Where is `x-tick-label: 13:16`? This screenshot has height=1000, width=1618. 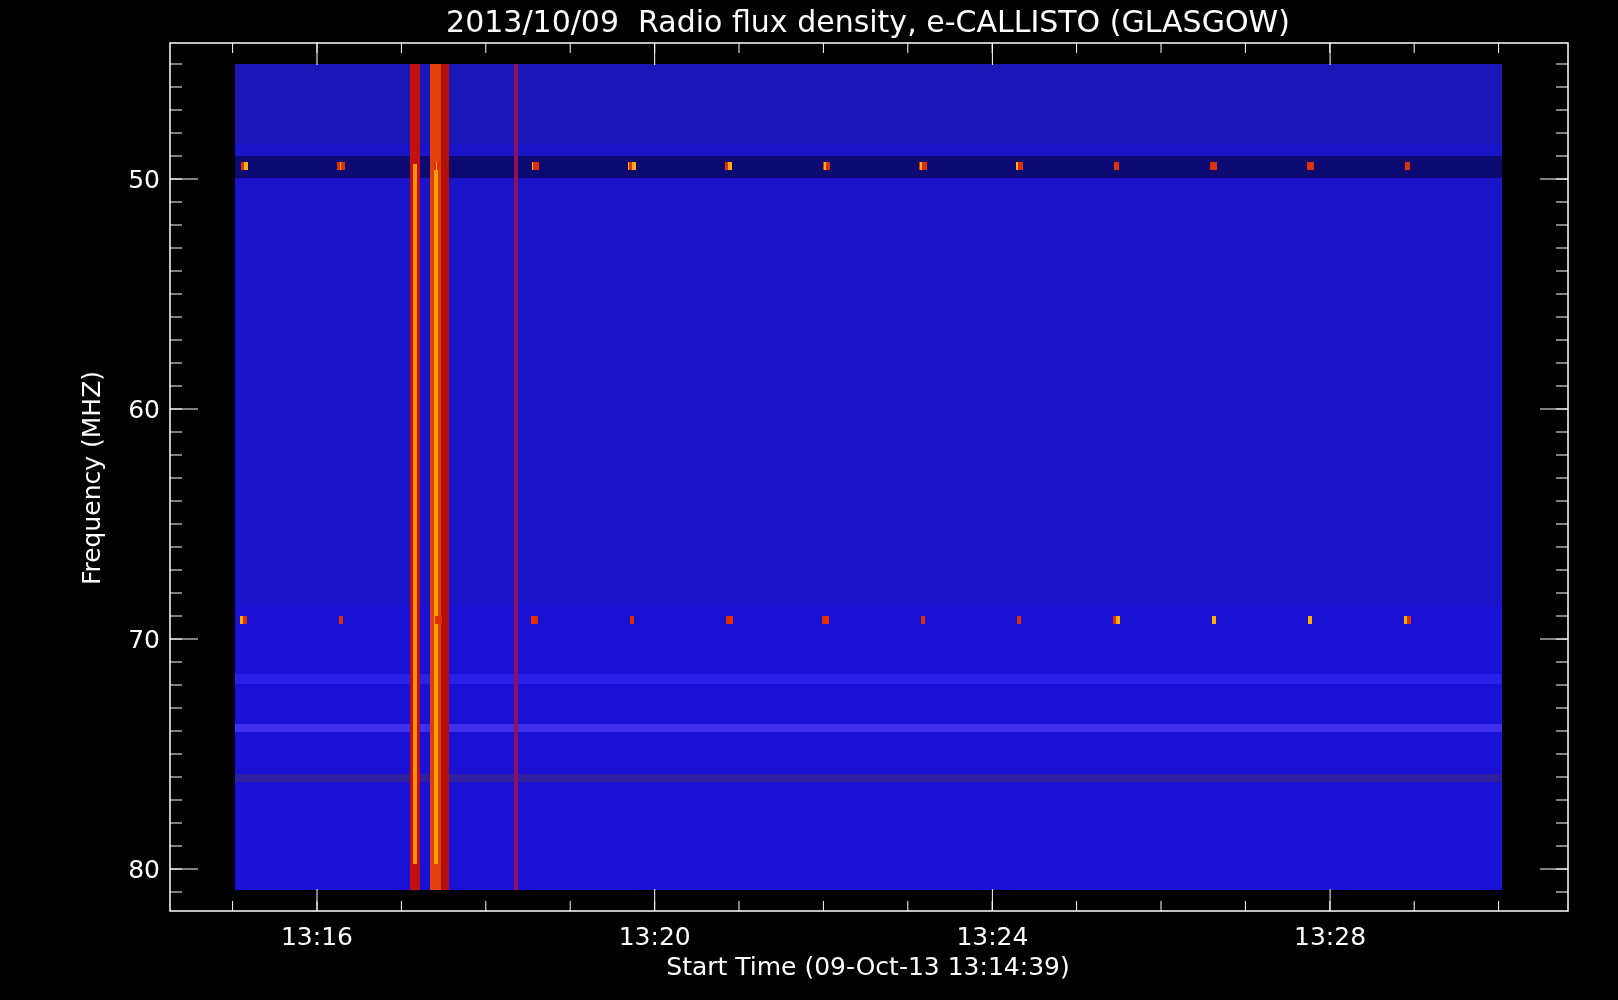
x-tick-label: 13:16 is located at coordinates (317, 936).